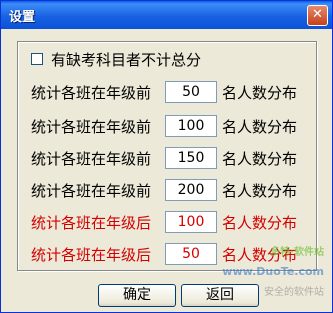 Image resolution: width=333 pixels, height=313 pixels. I want to click on rank-row-top-2: 统计各班在年级前 名人数分布, so click(164, 126).